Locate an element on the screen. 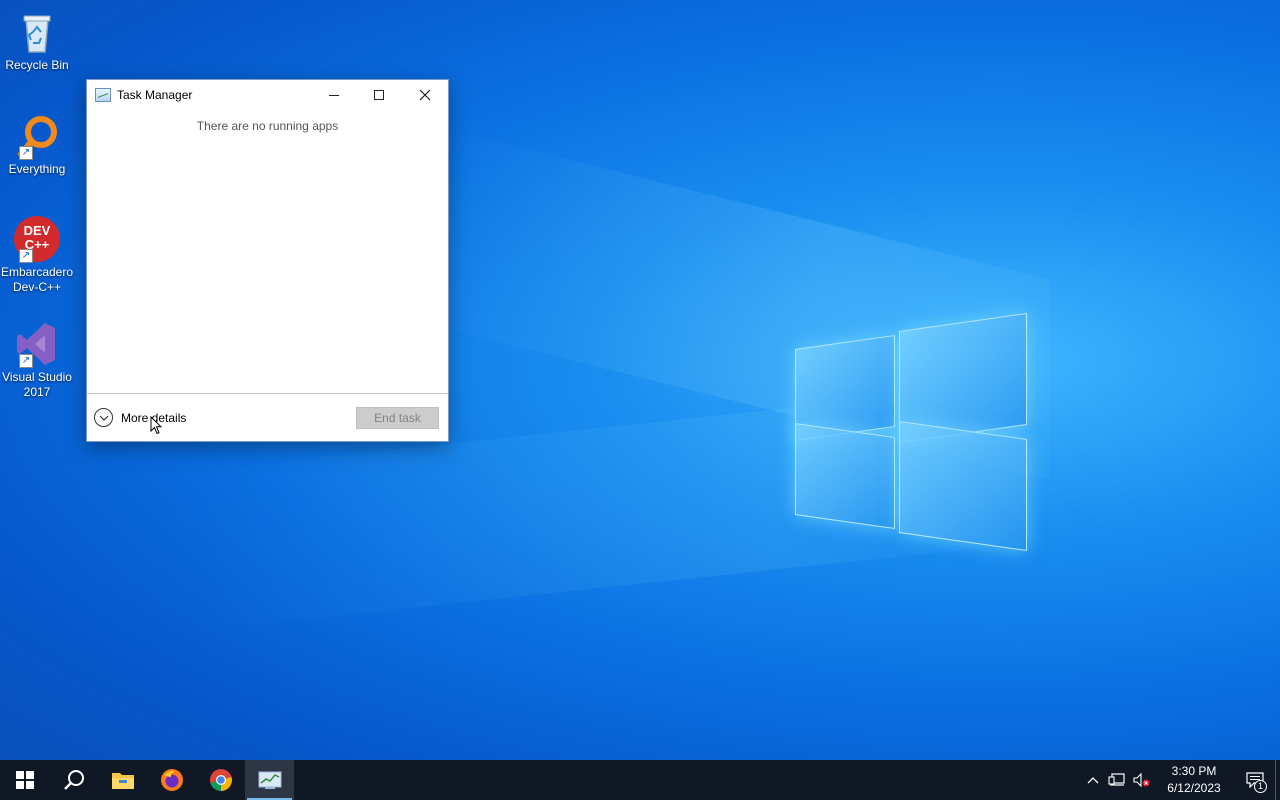 The width and height of the screenshot is (1280, 800). minimize-button is located at coordinates (334, 95).